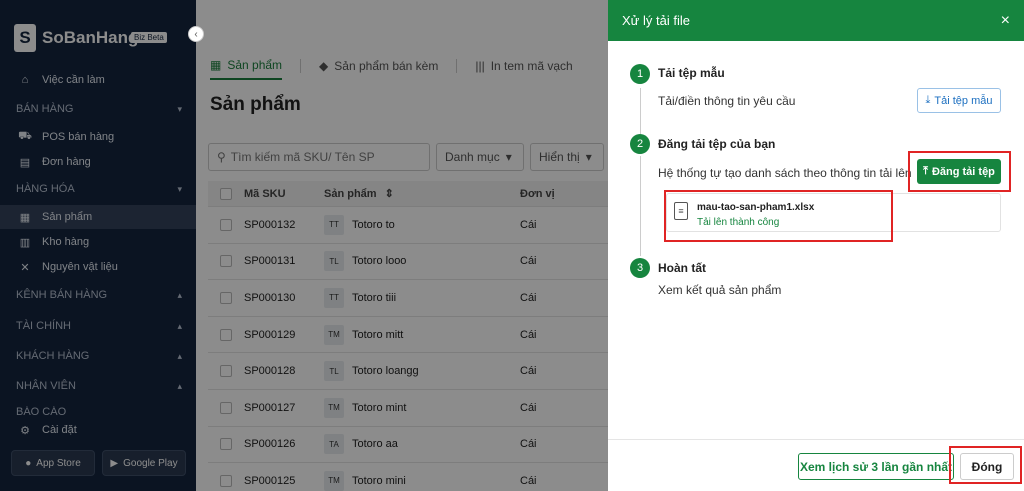 The height and width of the screenshot is (491, 1024). I want to click on step-3-title: Hoàn tất, so click(682, 268).